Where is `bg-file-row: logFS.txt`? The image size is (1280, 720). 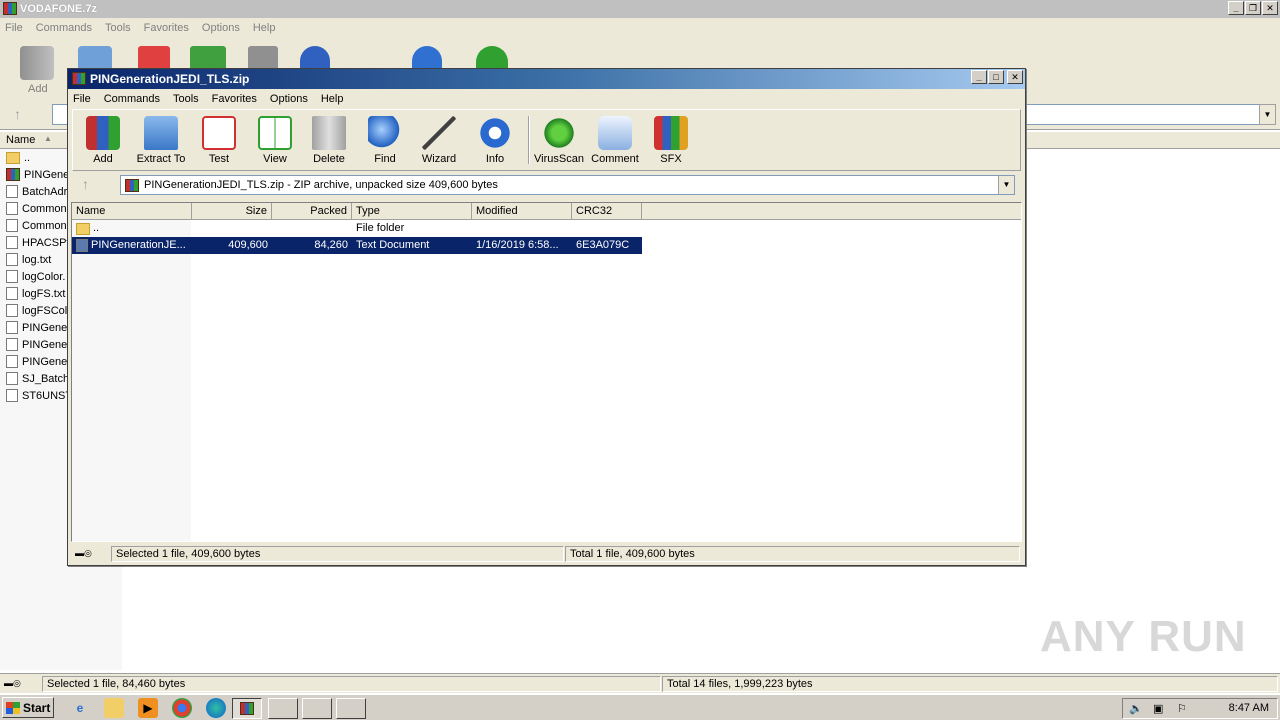 bg-file-row: logFS.txt is located at coordinates (35, 293).